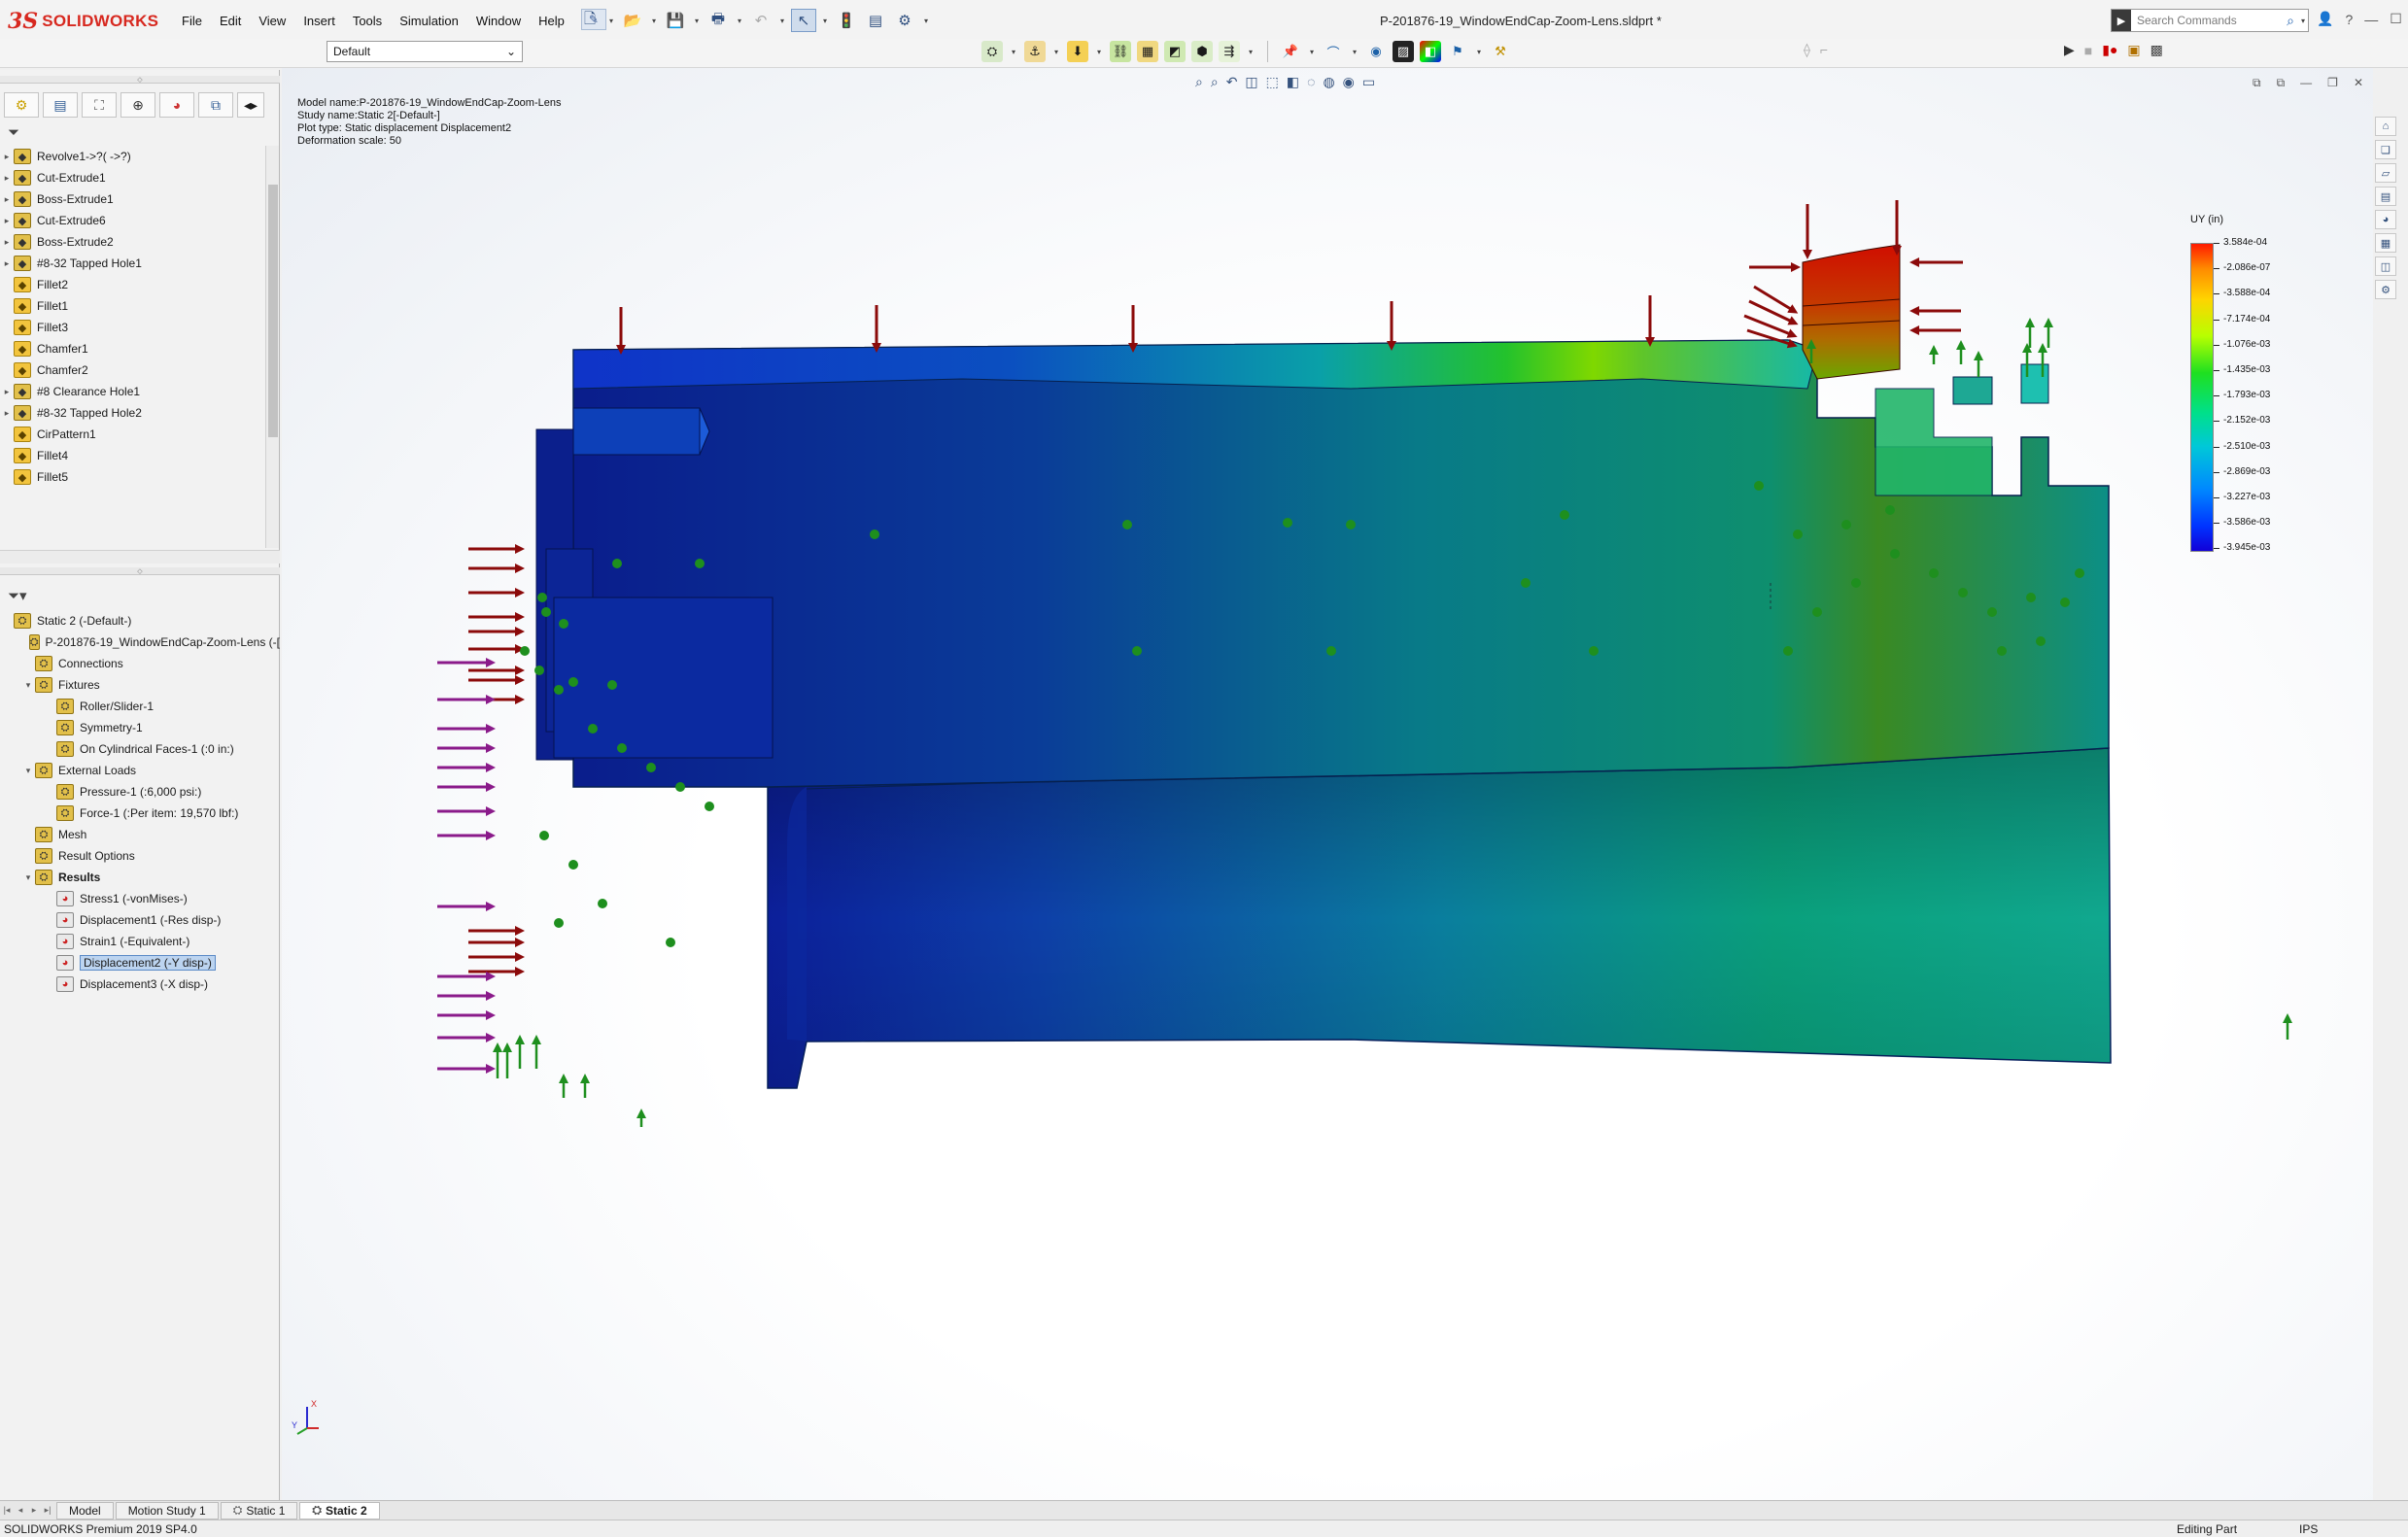 The image size is (2408, 1537). Describe the element at coordinates (1333, 51) in the screenshot. I see `probe-icon: ⌒` at that location.